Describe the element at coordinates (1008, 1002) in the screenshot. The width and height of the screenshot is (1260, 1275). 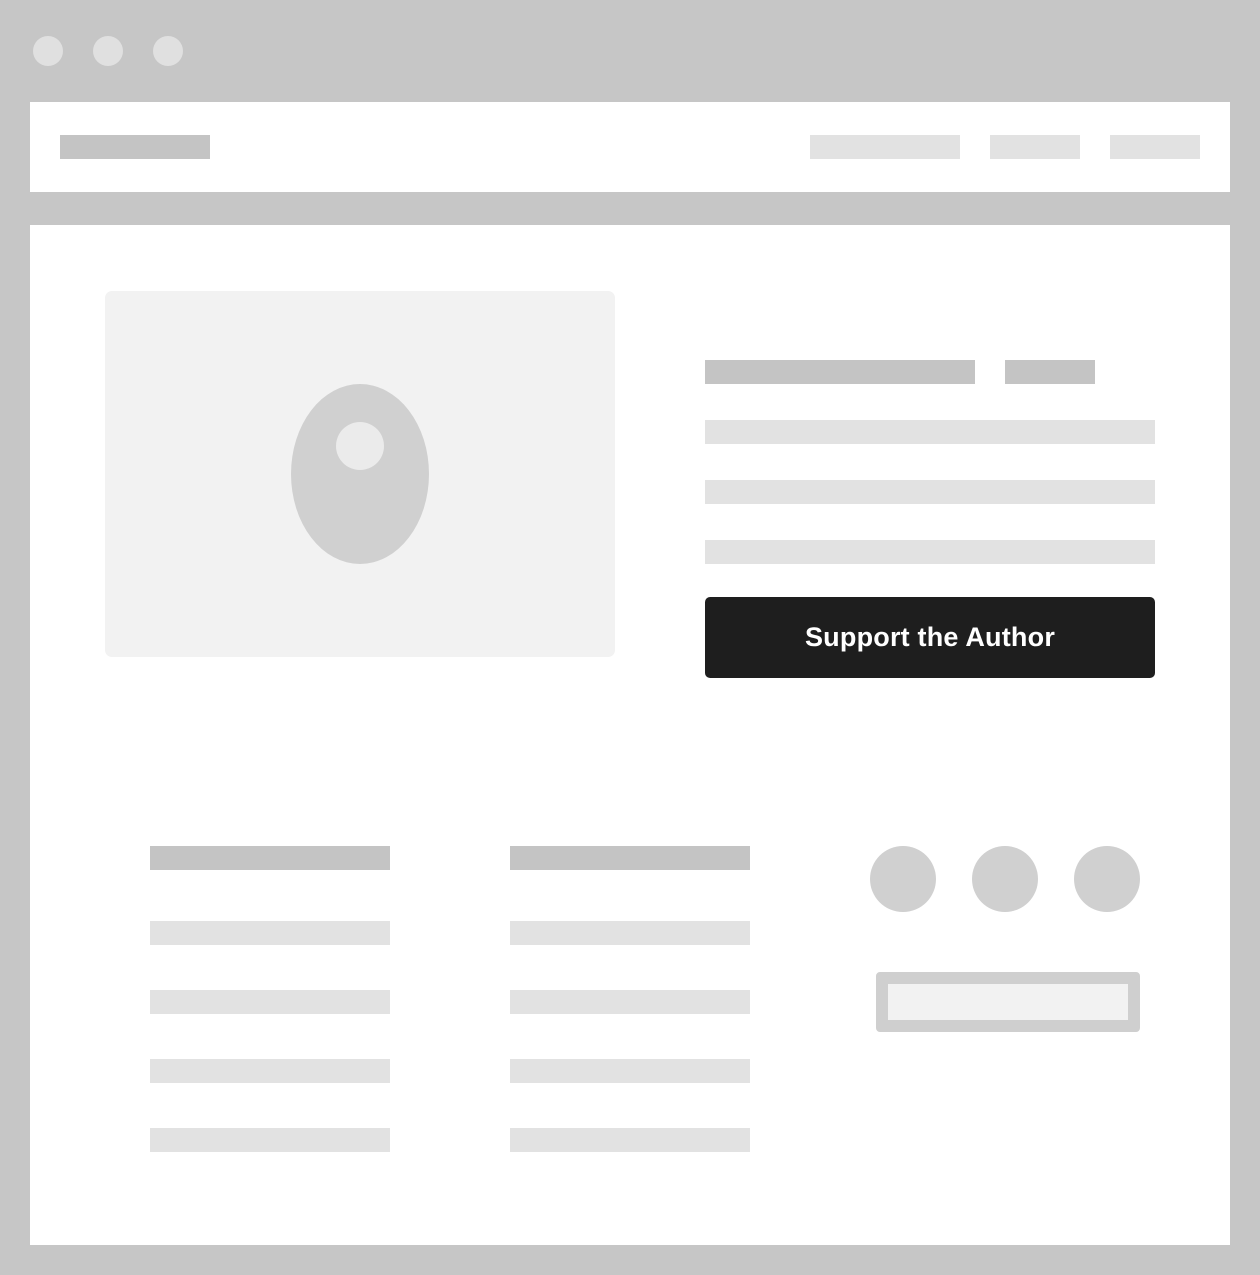
I see `subscribe-input` at that location.